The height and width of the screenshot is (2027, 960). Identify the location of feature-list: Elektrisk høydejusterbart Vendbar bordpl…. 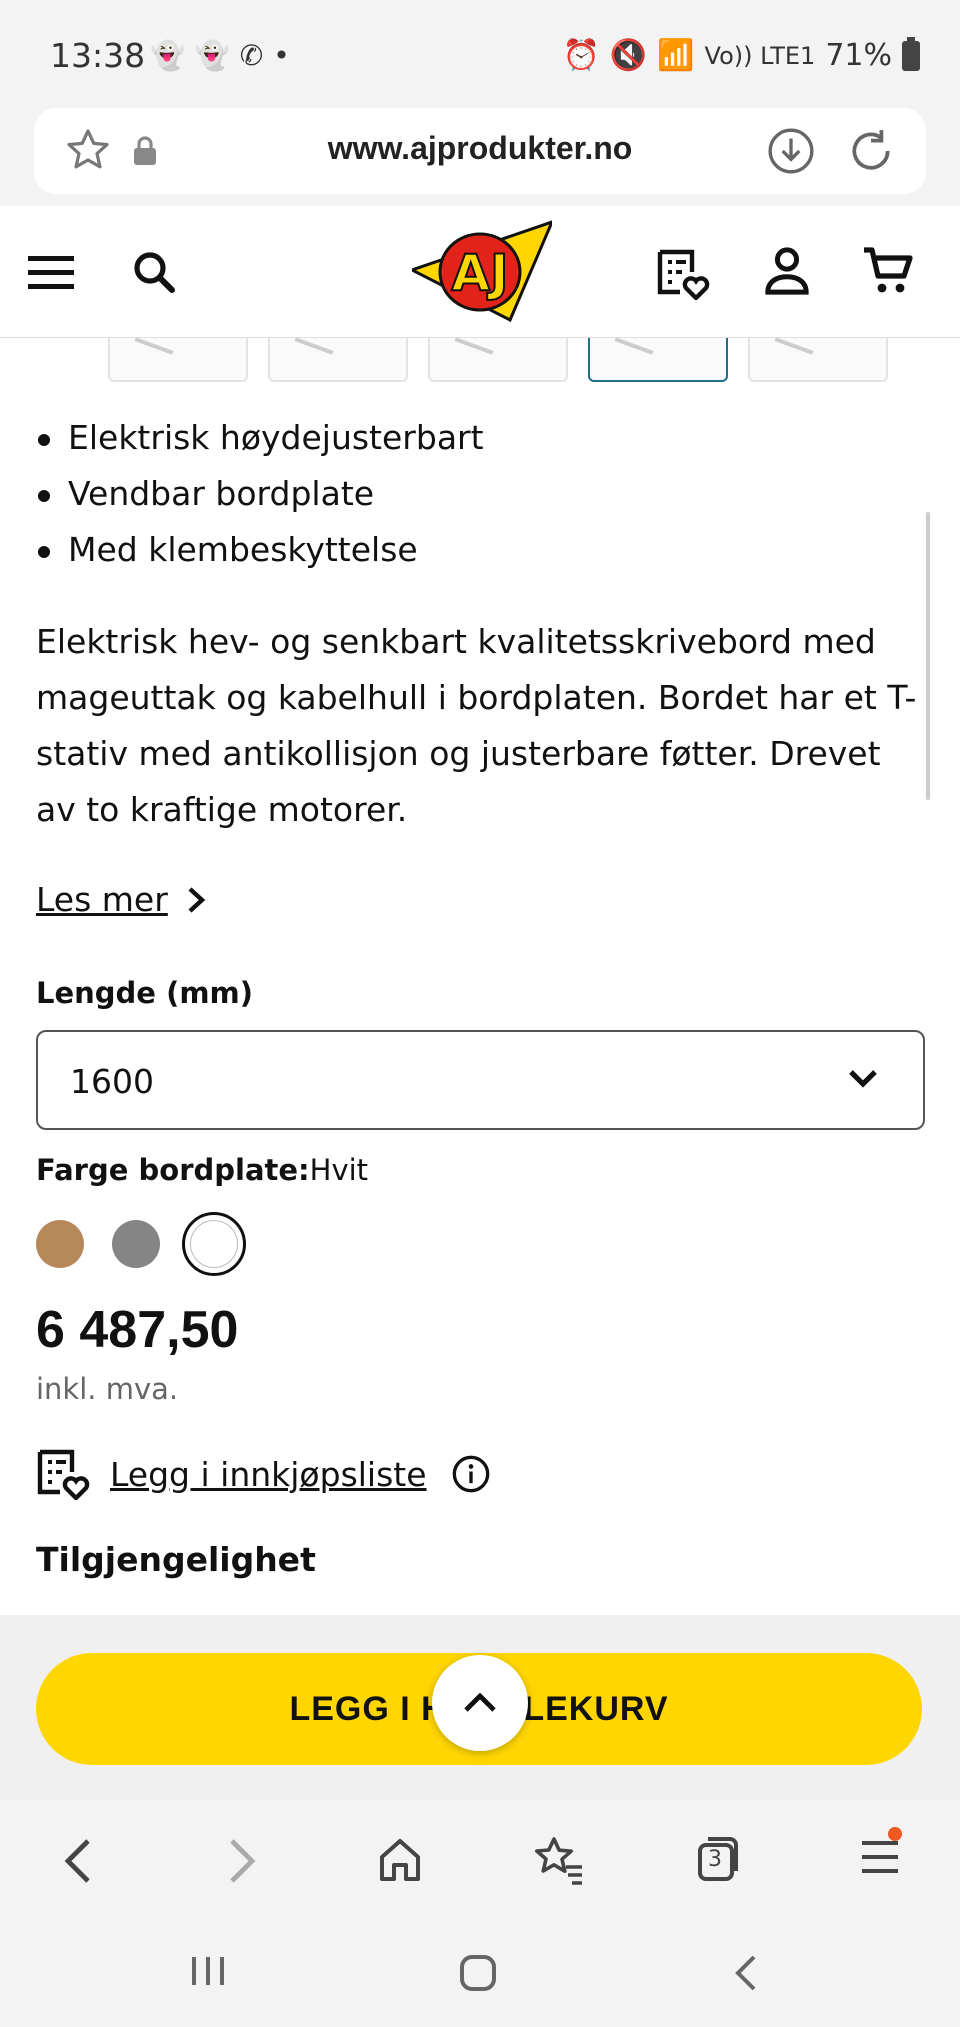
(260, 494).